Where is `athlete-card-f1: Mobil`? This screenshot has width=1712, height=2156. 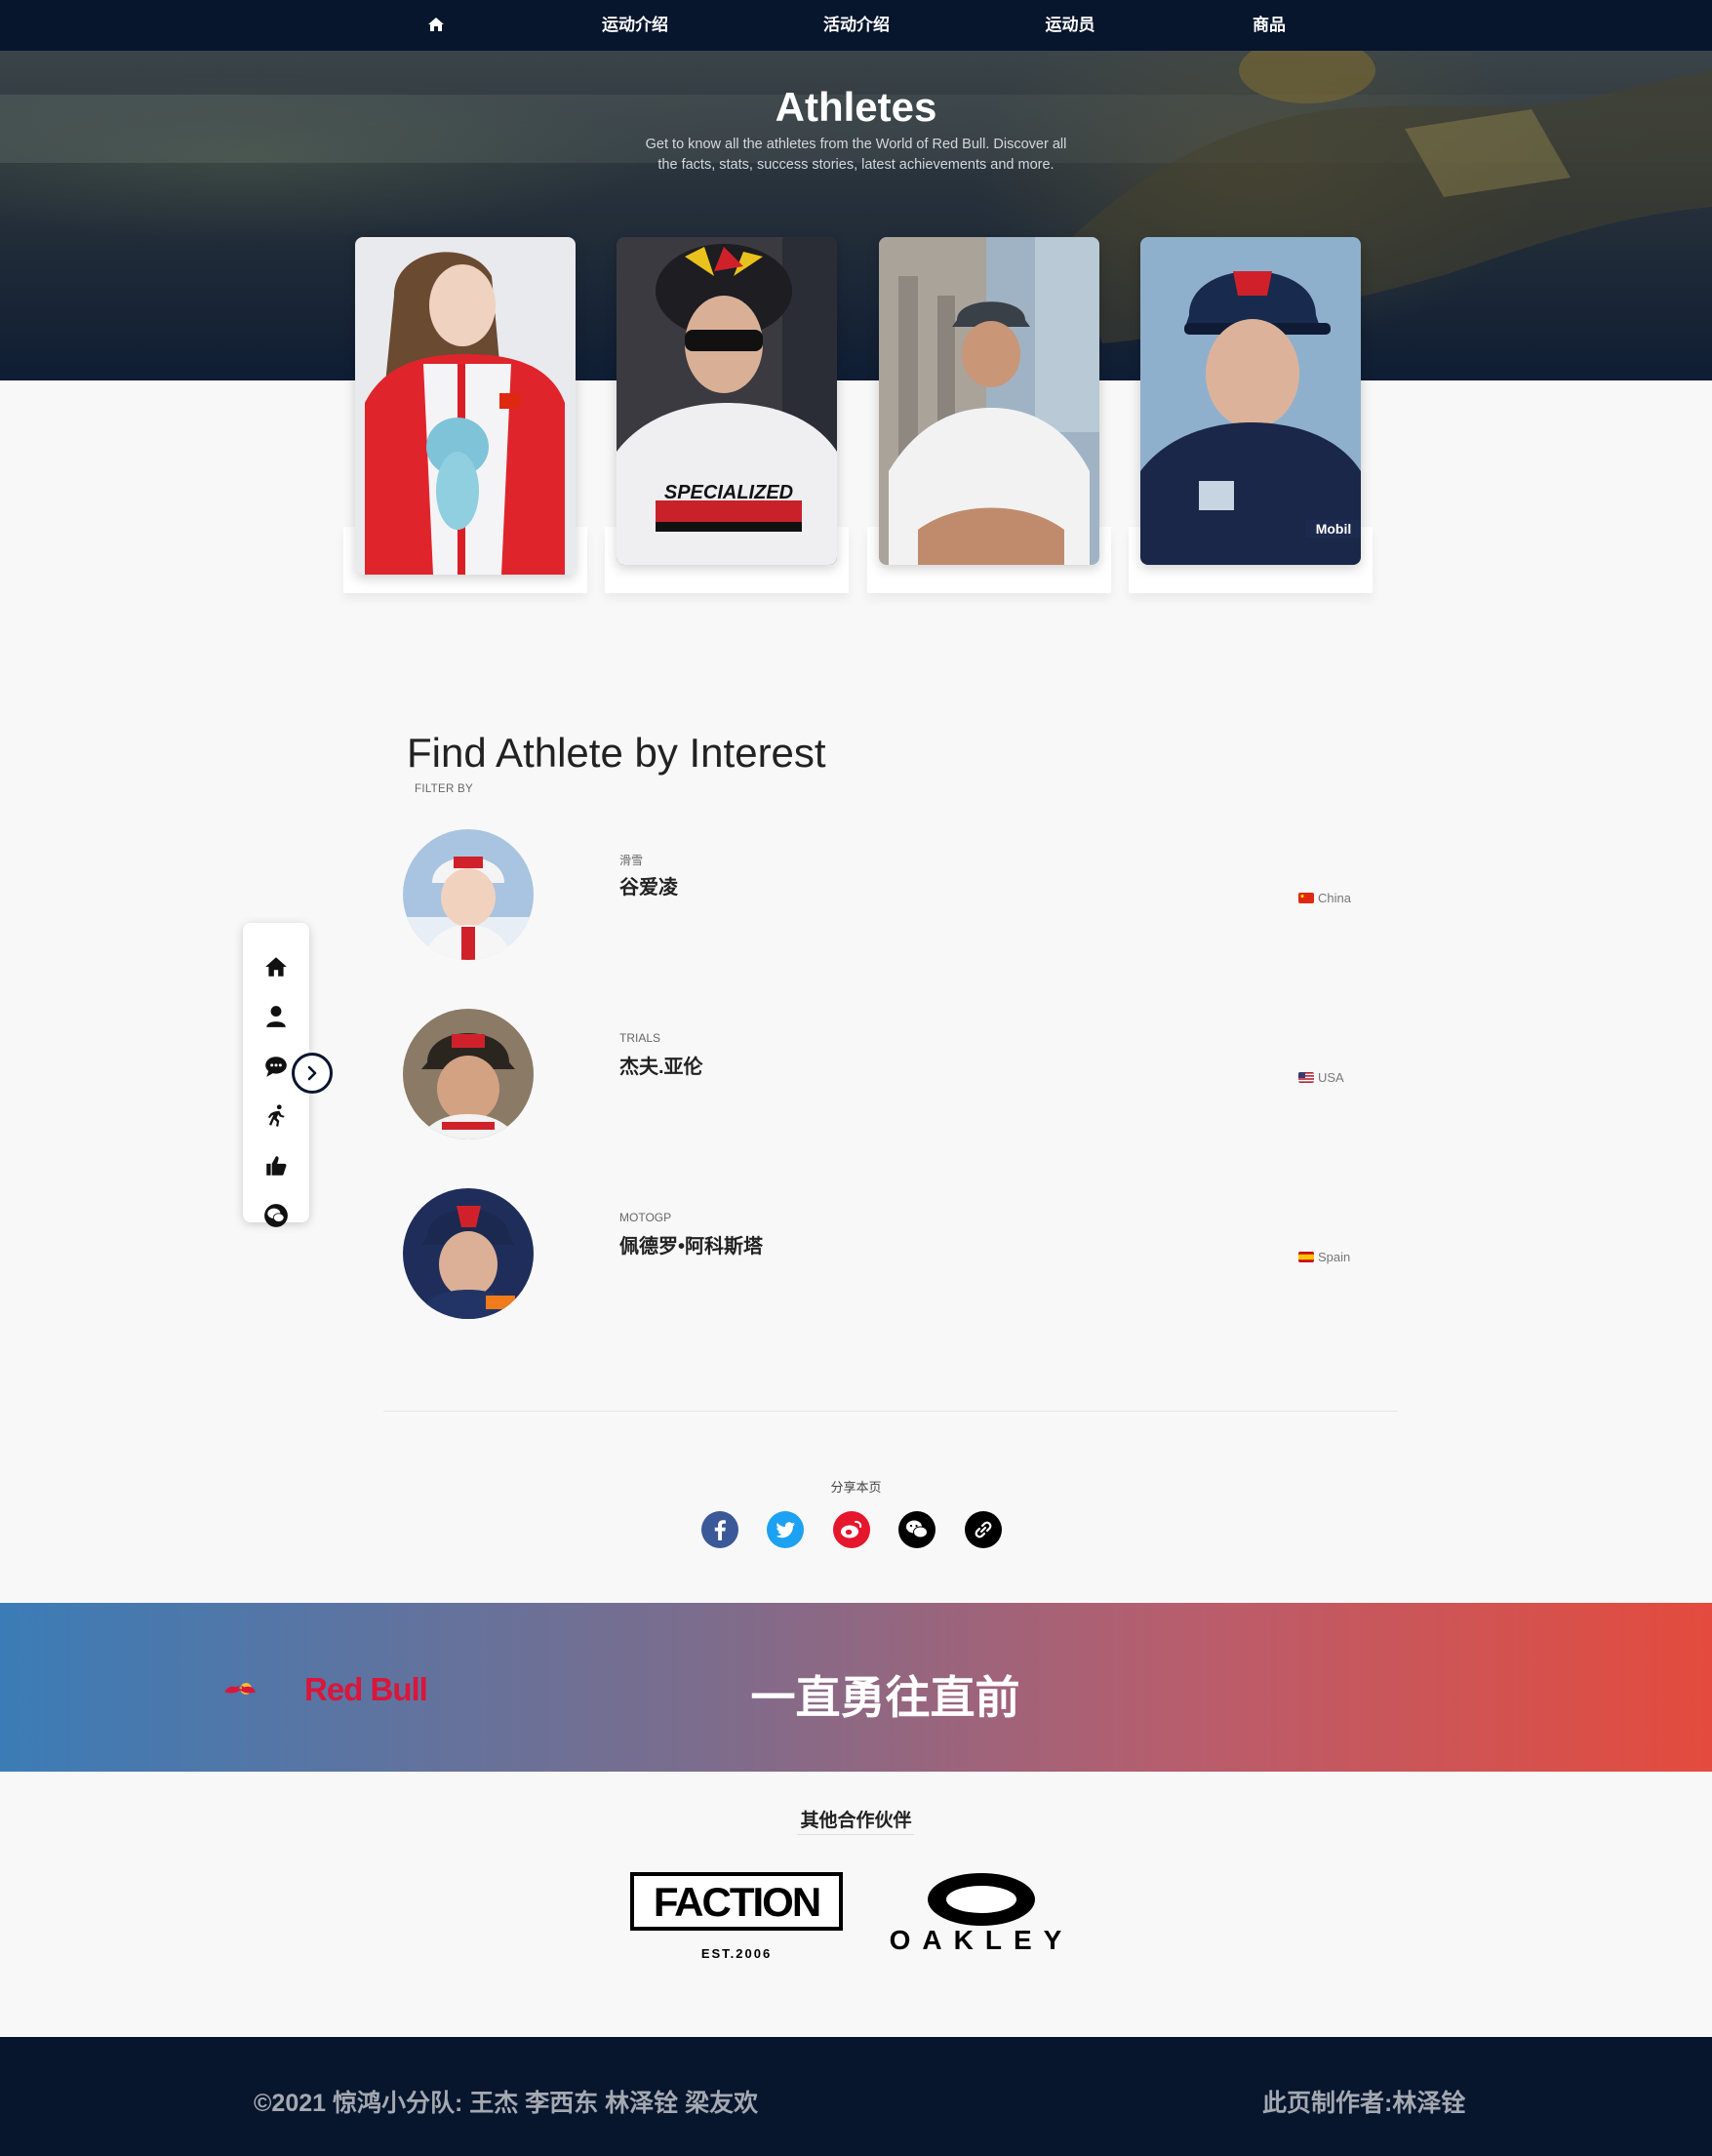 athlete-card-f1: Mobil is located at coordinates (1250, 401).